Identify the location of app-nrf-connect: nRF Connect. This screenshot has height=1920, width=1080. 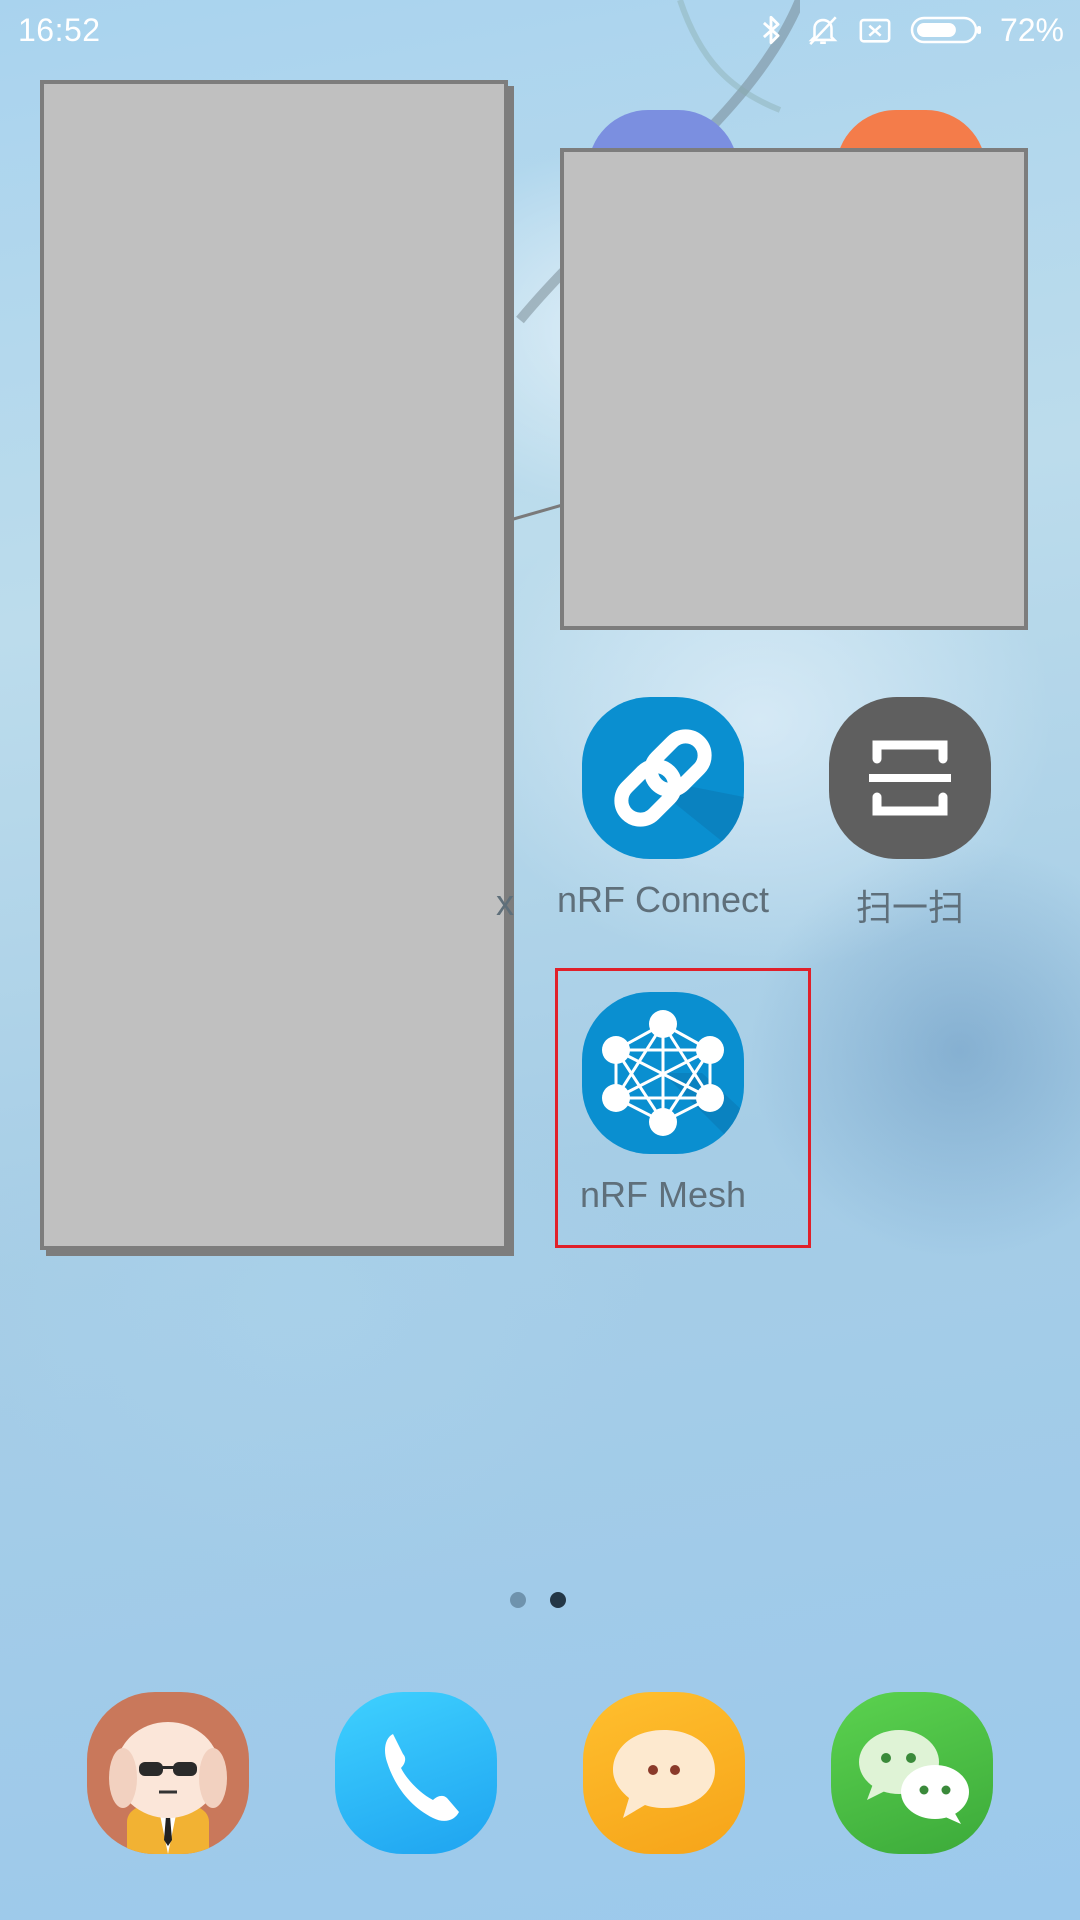
(663, 809).